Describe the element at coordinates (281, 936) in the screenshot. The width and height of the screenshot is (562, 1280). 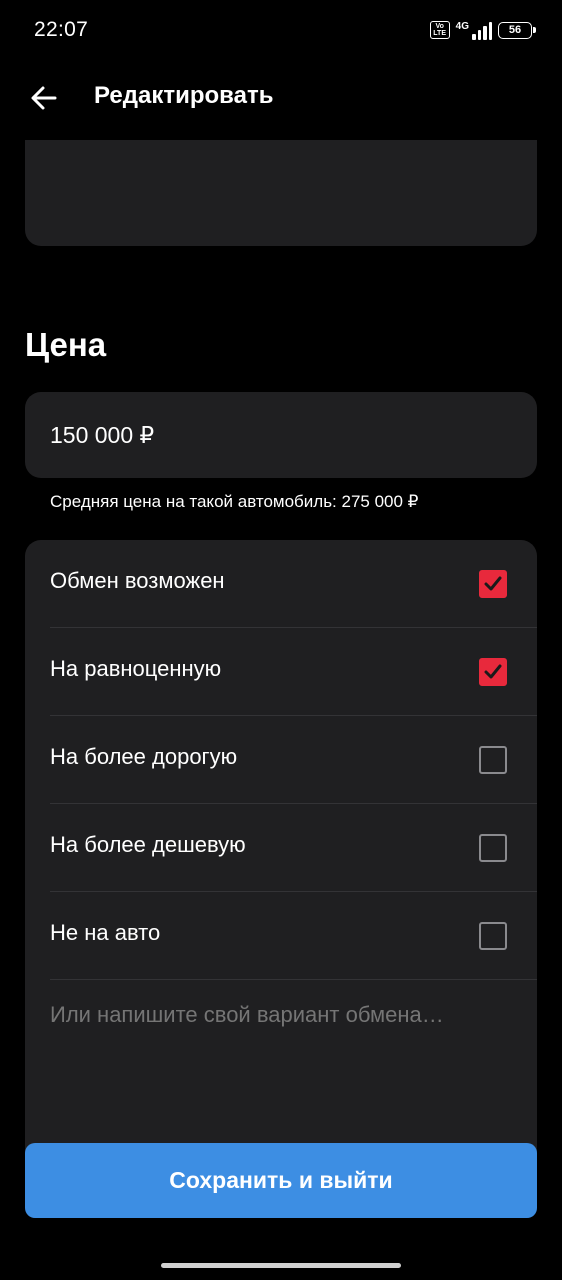
I see `exchange-option-not-car: Не на авто` at that location.